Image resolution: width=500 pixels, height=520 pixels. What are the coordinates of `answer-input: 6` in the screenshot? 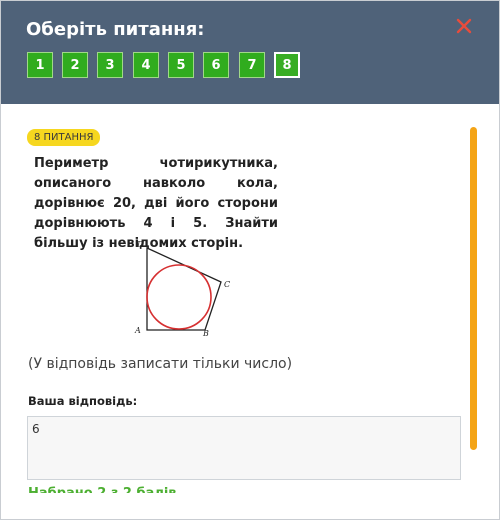 It's located at (244, 448).